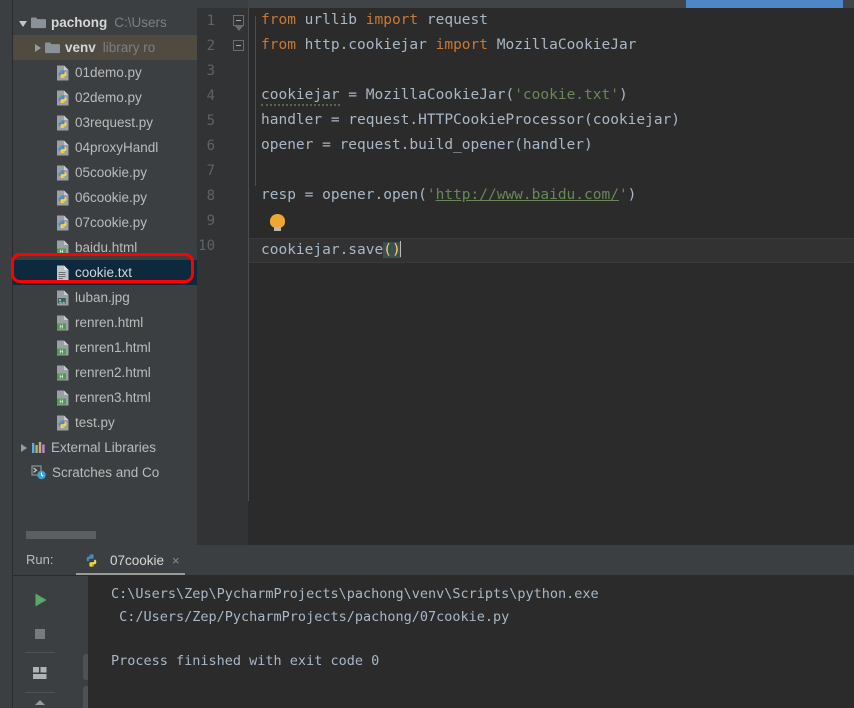 The image size is (854, 708). What do you see at coordinates (117, 147) in the screenshot?
I see `tree-node-label: 04proxyHandl` at bounding box center [117, 147].